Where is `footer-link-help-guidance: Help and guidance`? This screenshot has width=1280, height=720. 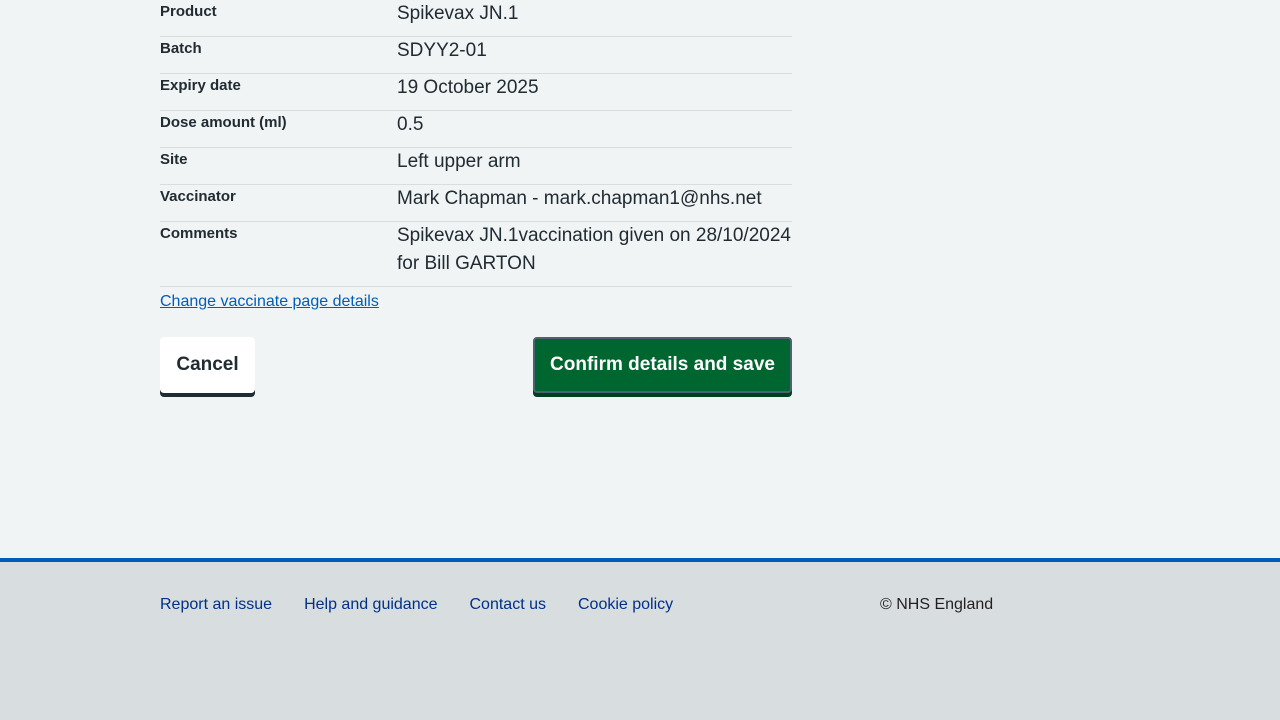
footer-link-help-guidance: Help and guidance is located at coordinates (370, 605).